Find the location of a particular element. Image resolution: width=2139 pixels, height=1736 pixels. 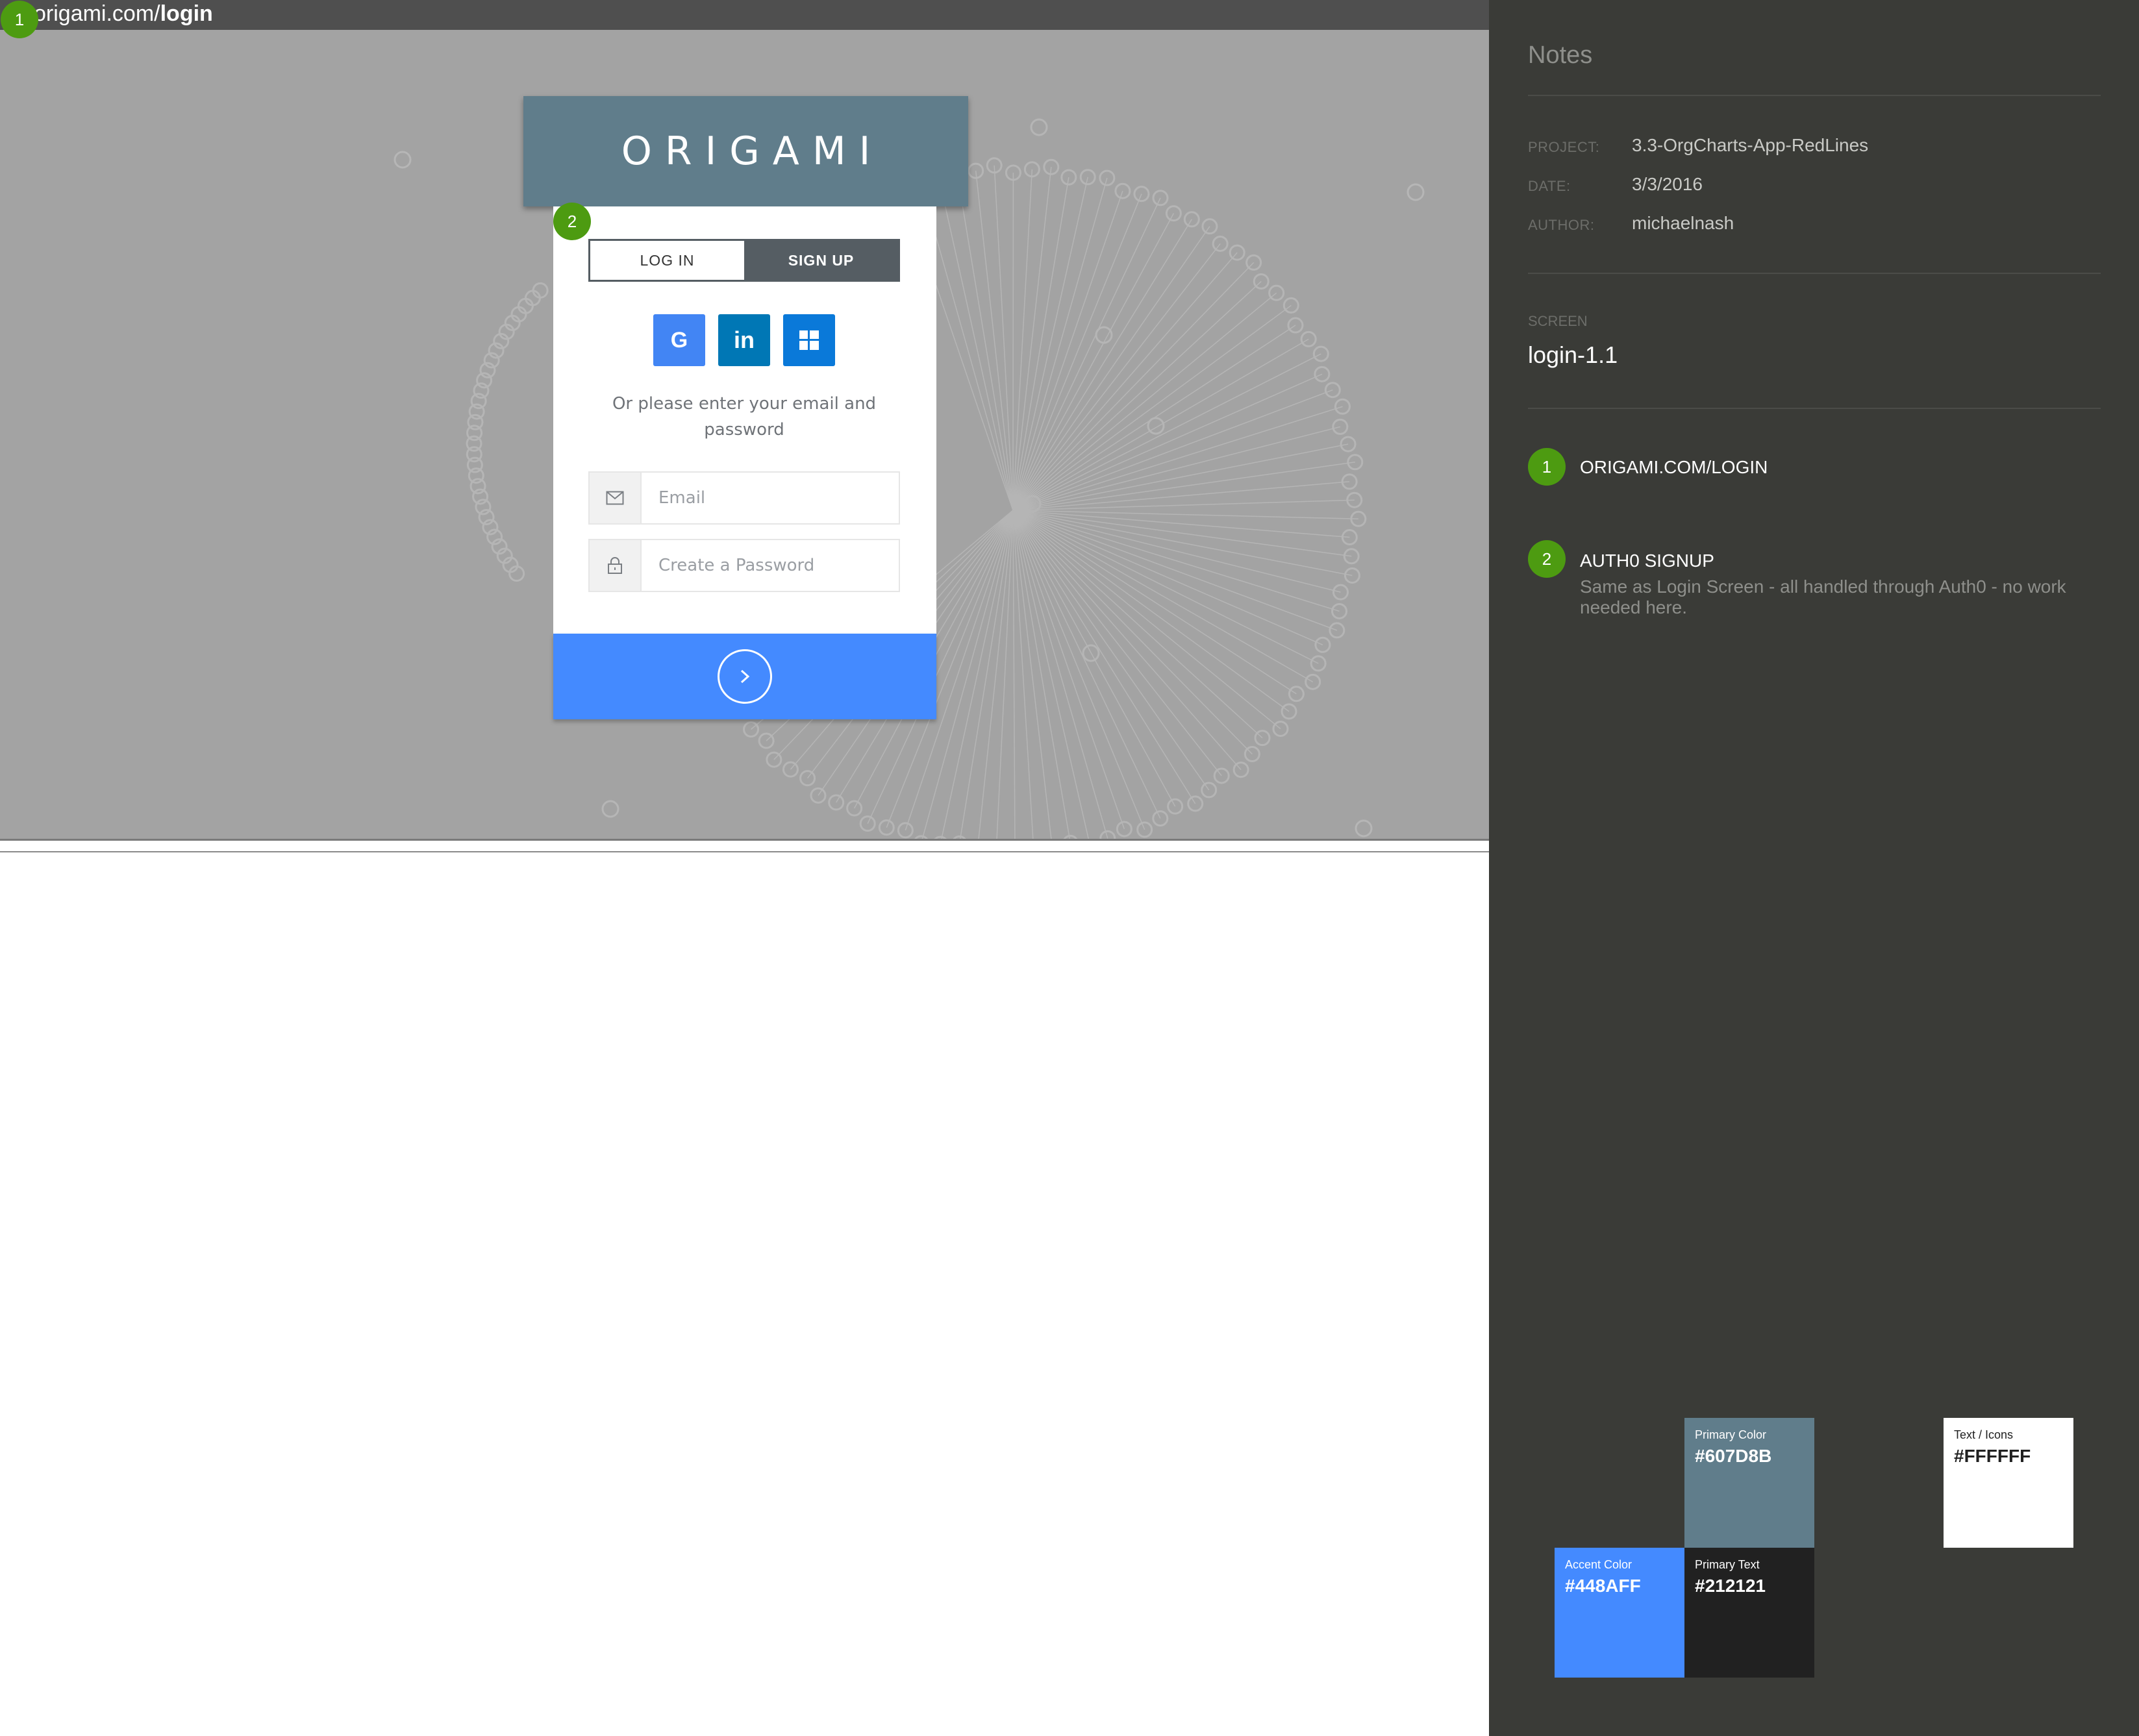

note-1-title: ORIGAMI.COM/LOGIN is located at coordinates (1674, 467).